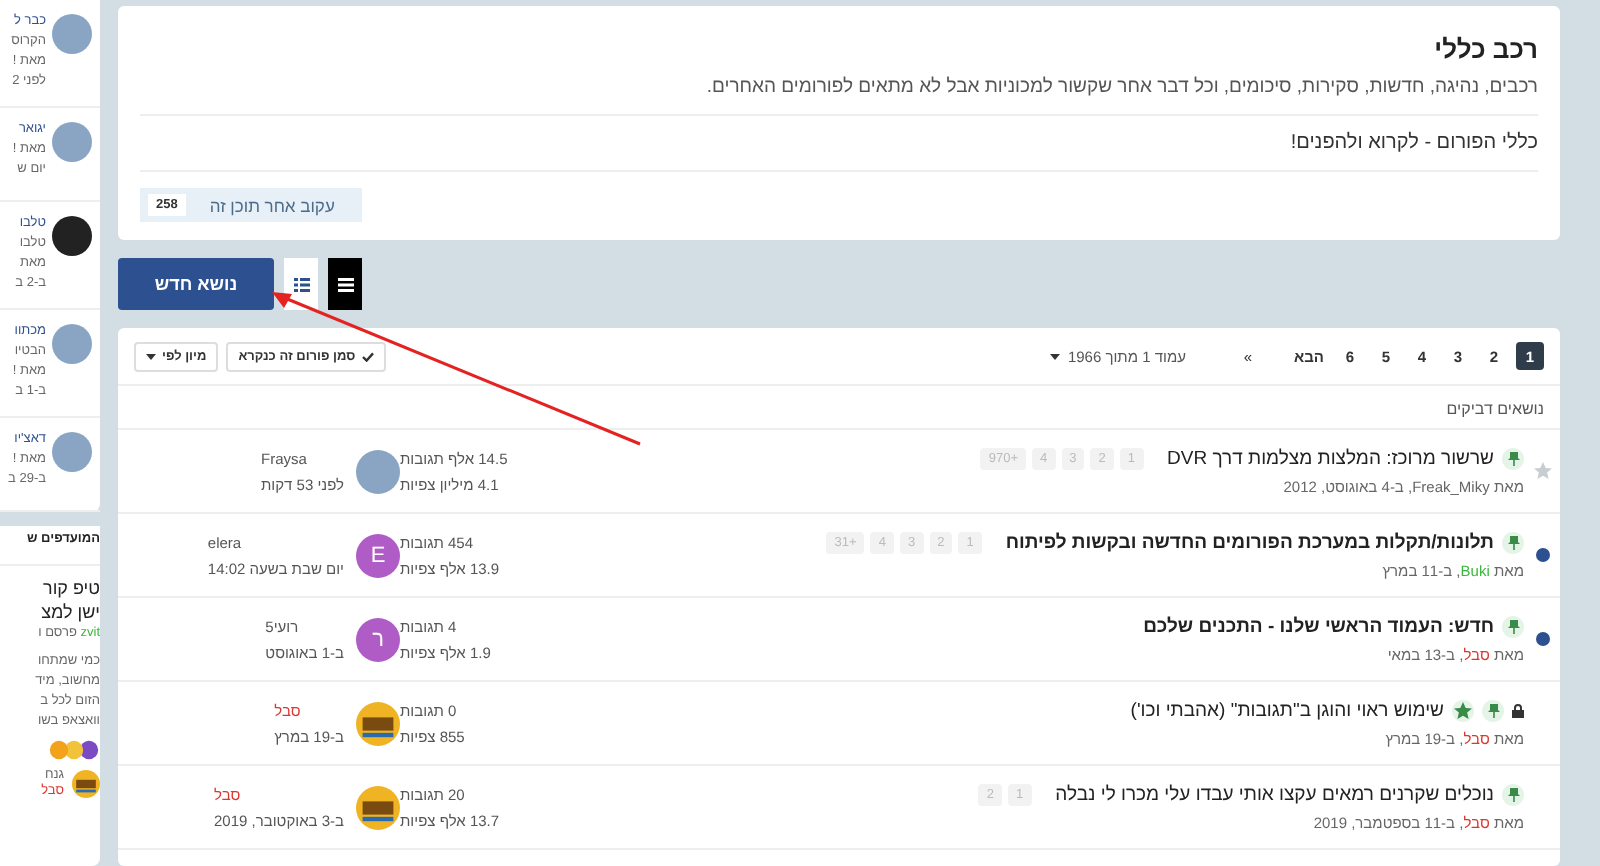 The width and height of the screenshot is (1600, 866). Describe the element at coordinates (839, 408) in the screenshot. I see `sticky-topics-heading: נושאים דביקים` at that location.